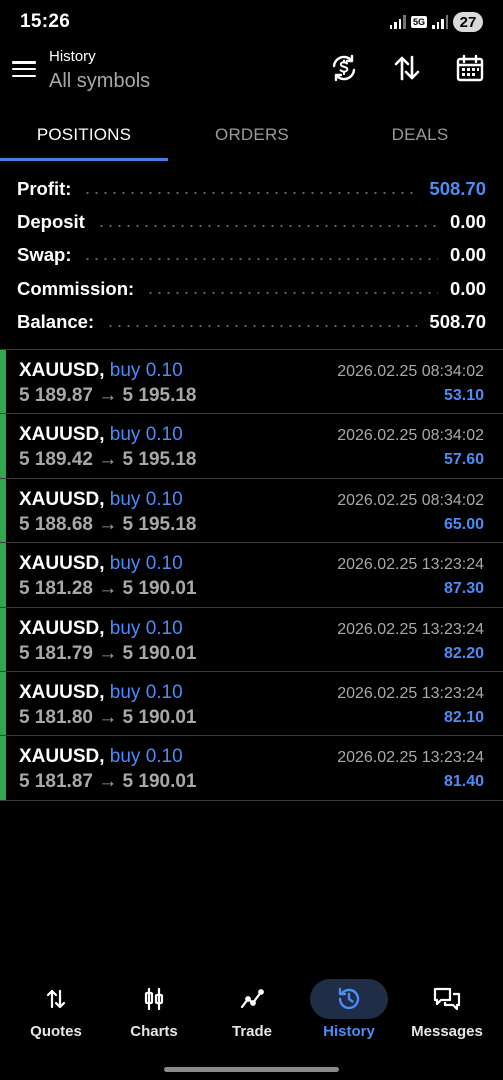 The image size is (503, 1080). I want to click on tab-bar: POSITIONS ORDERS DEALS, so click(251, 136).